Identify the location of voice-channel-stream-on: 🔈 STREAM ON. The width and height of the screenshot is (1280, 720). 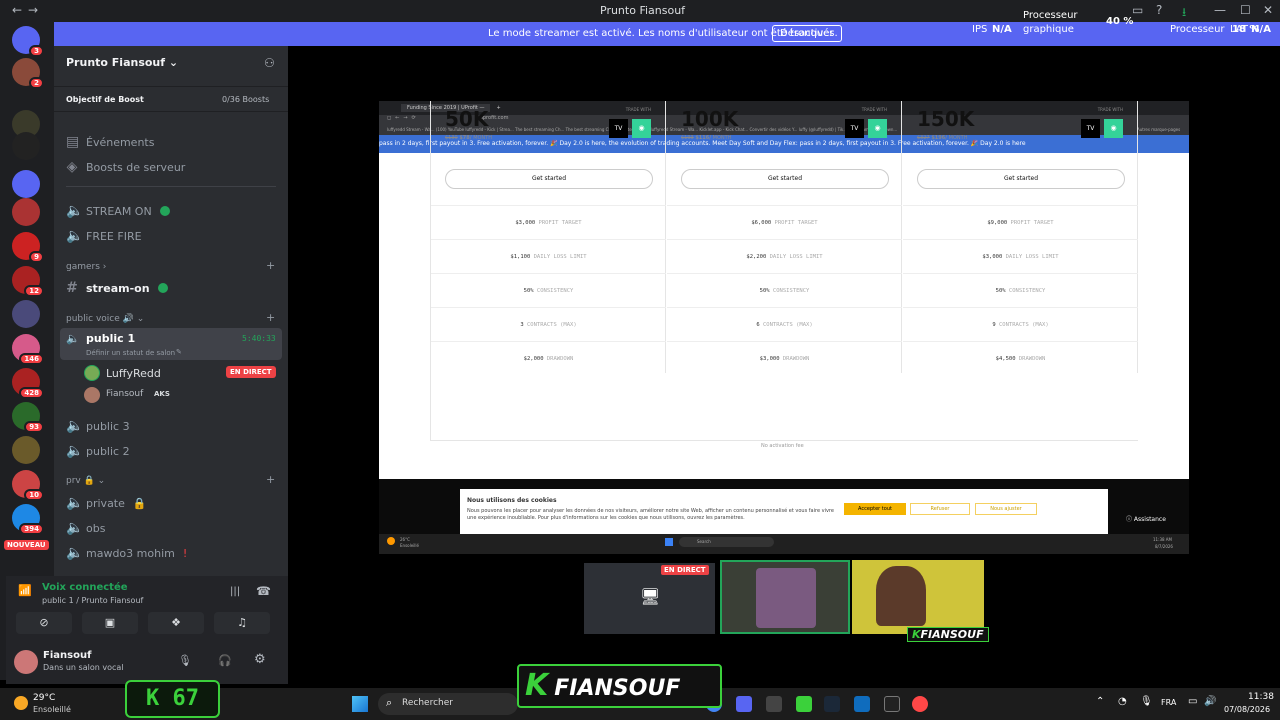
(118, 211).